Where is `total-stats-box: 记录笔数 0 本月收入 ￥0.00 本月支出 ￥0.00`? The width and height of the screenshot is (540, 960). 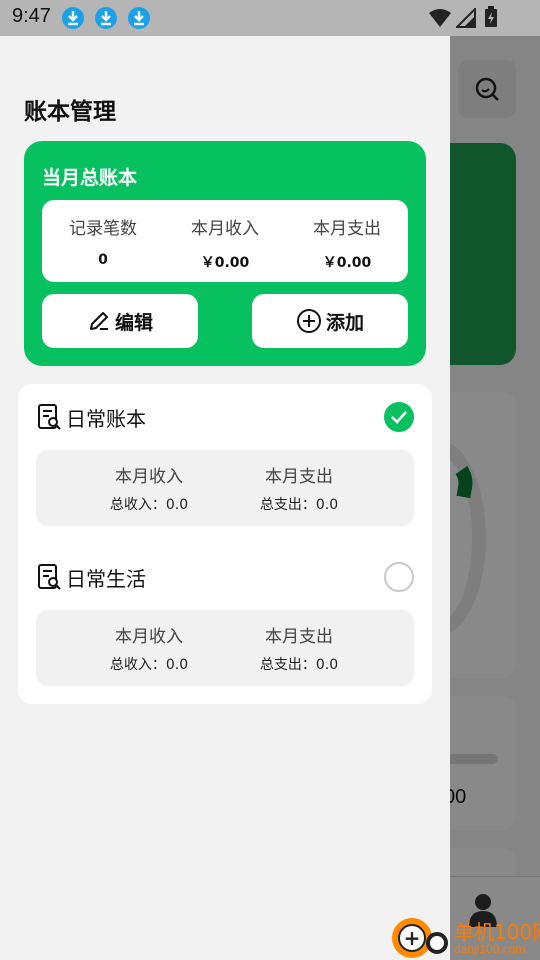 total-stats-box: 记录笔数 0 本月收入 ￥0.00 本月支出 ￥0.00 is located at coordinates (225, 241).